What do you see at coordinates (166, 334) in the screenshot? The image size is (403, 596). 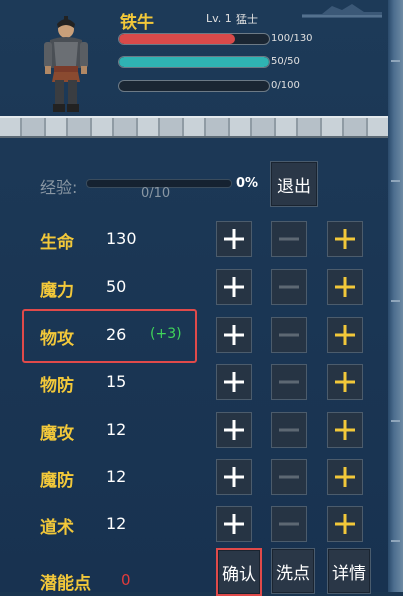 I see `stat-bonus: (+3)` at bounding box center [166, 334].